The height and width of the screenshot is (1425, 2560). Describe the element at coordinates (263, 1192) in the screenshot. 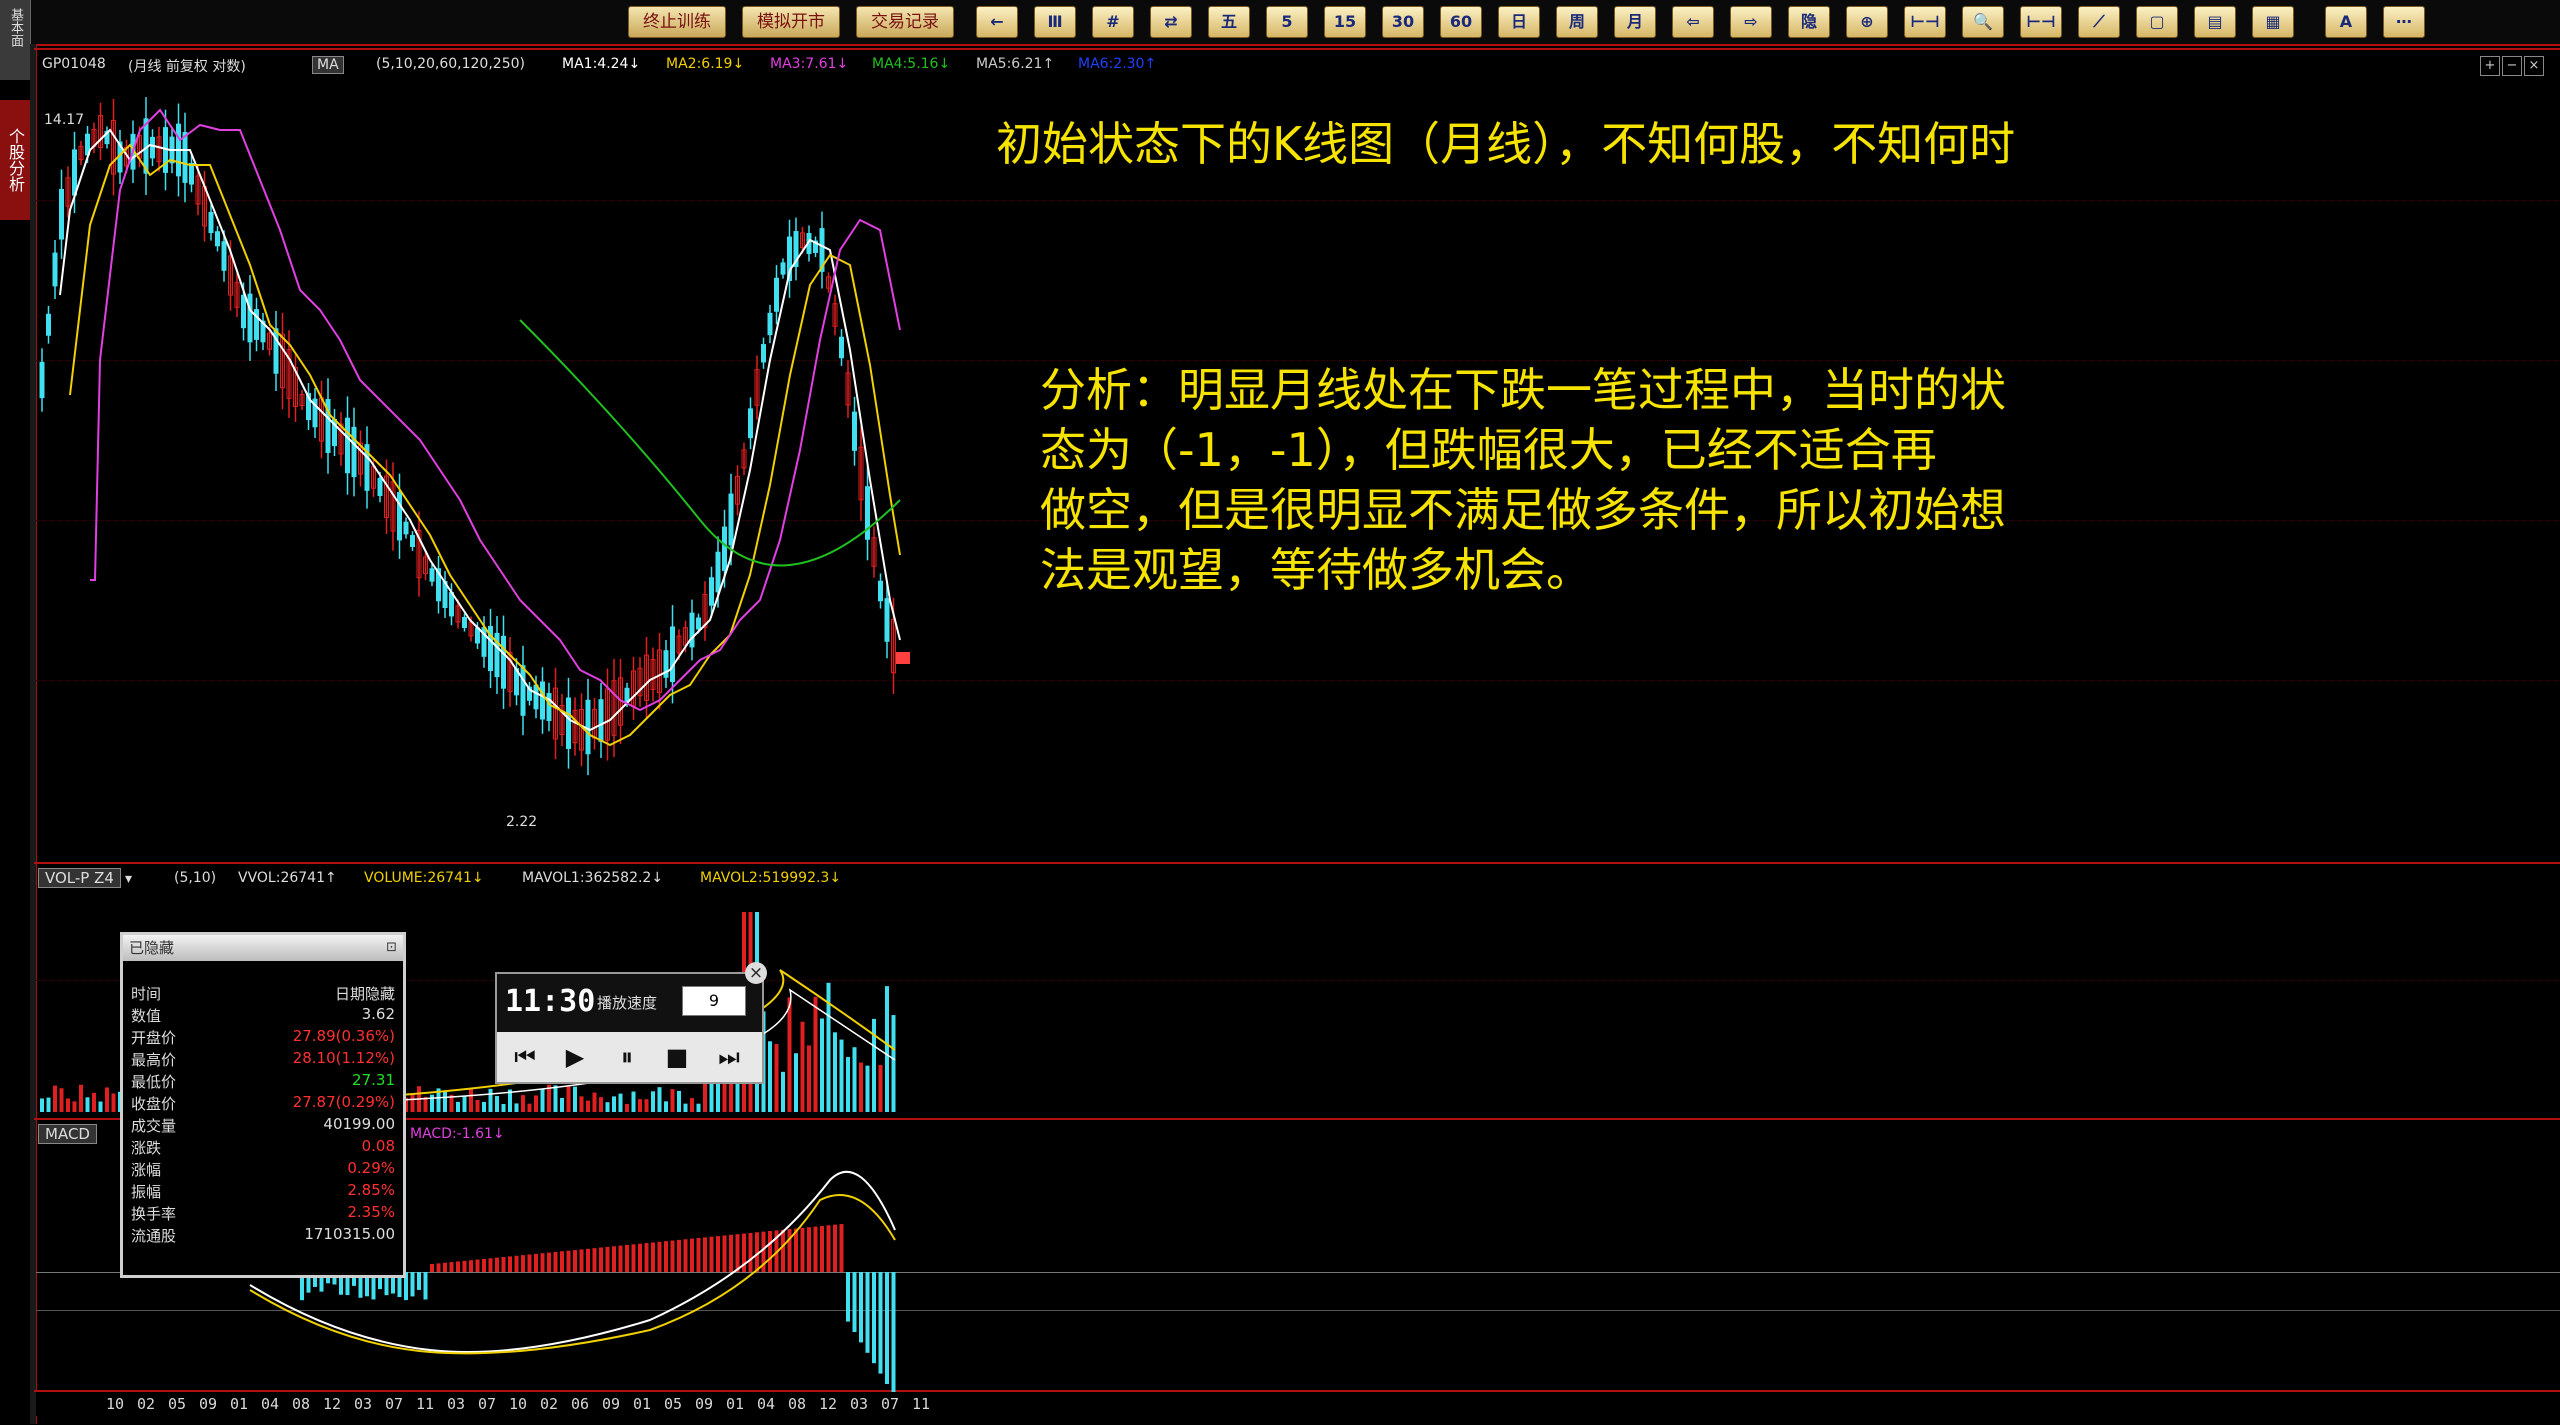

I see `data-window-row: 振幅 2.85%` at that location.